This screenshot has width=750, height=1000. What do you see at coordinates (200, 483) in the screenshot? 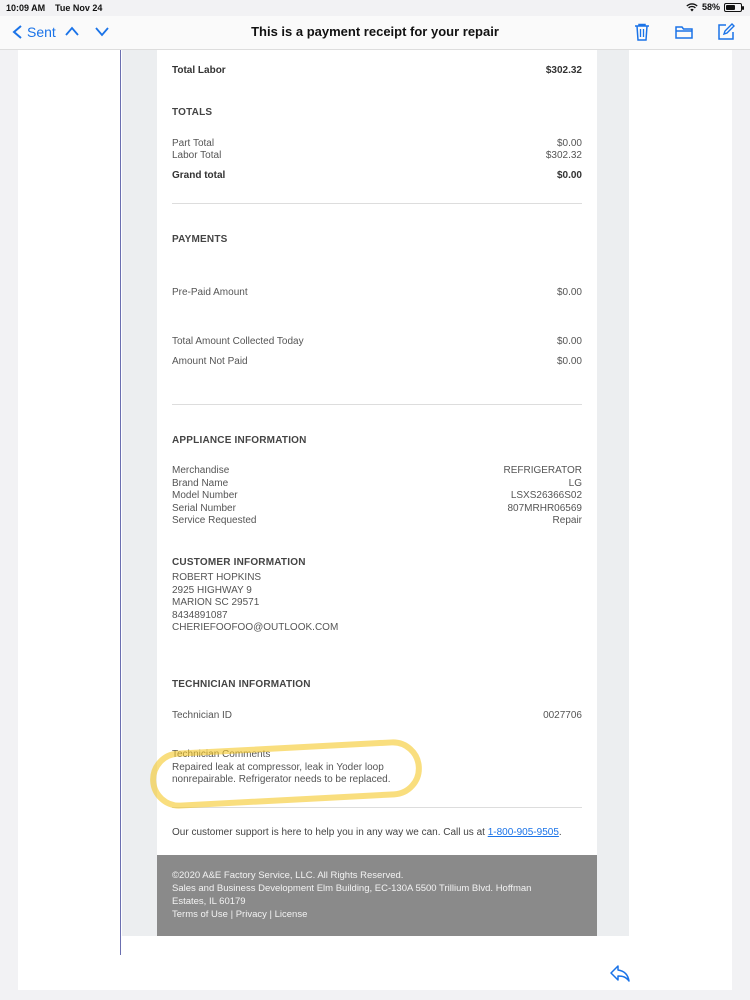
I see `appliance-label: Brand Name` at bounding box center [200, 483].